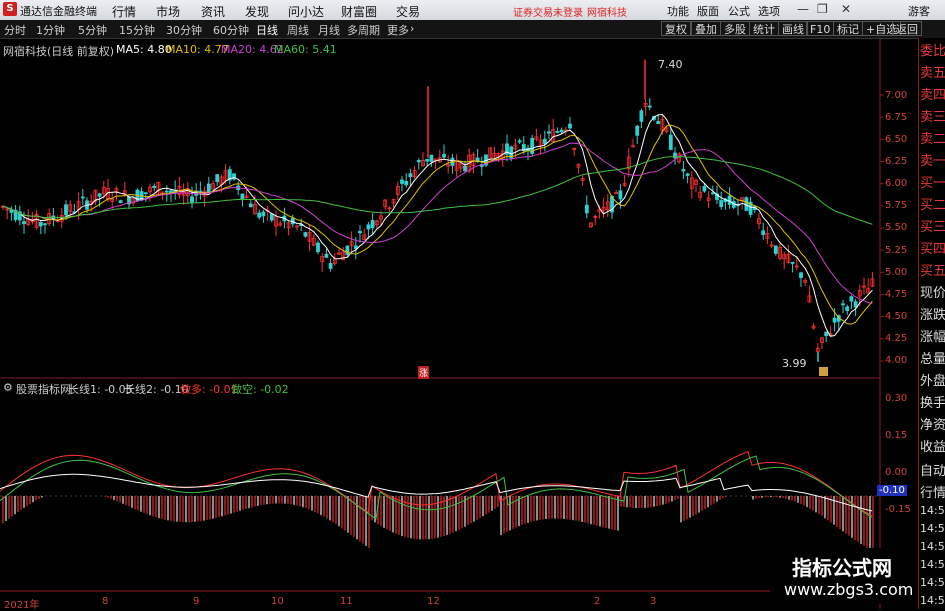  What do you see at coordinates (892, 490) in the screenshot?
I see `indicator-value-tag: -0.10` at bounding box center [892, 490].